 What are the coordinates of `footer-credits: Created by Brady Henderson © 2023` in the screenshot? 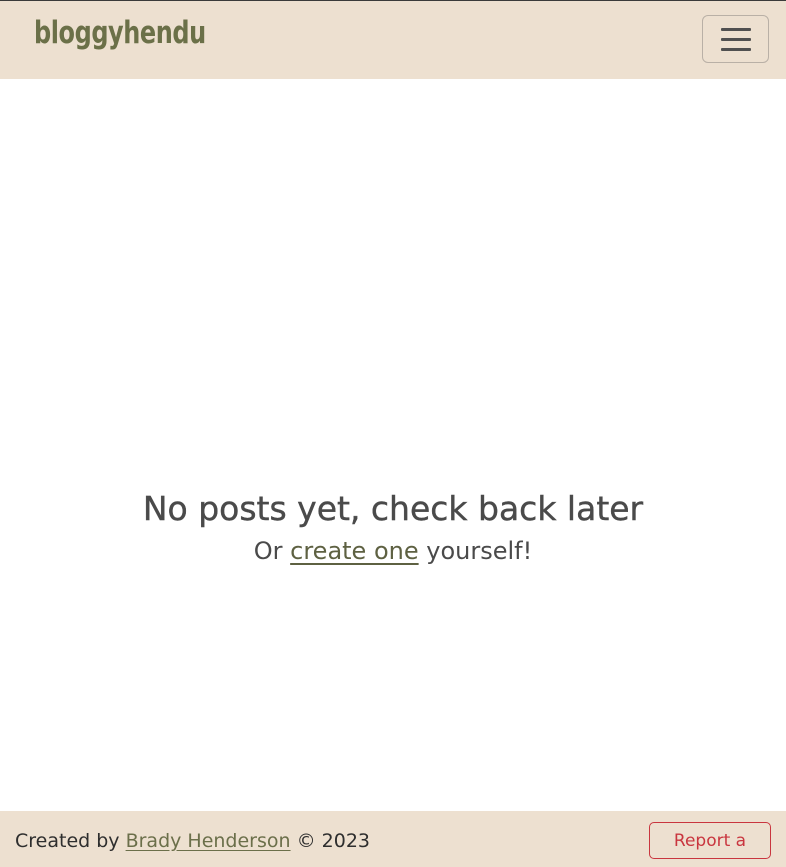 It's located at (192, 841).